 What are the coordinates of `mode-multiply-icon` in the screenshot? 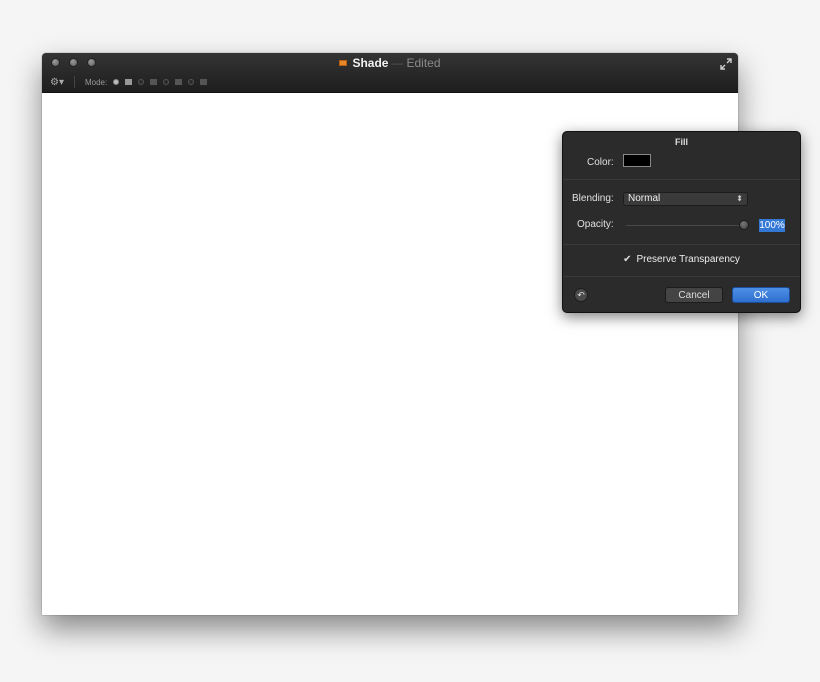 It's located at (154, 82).